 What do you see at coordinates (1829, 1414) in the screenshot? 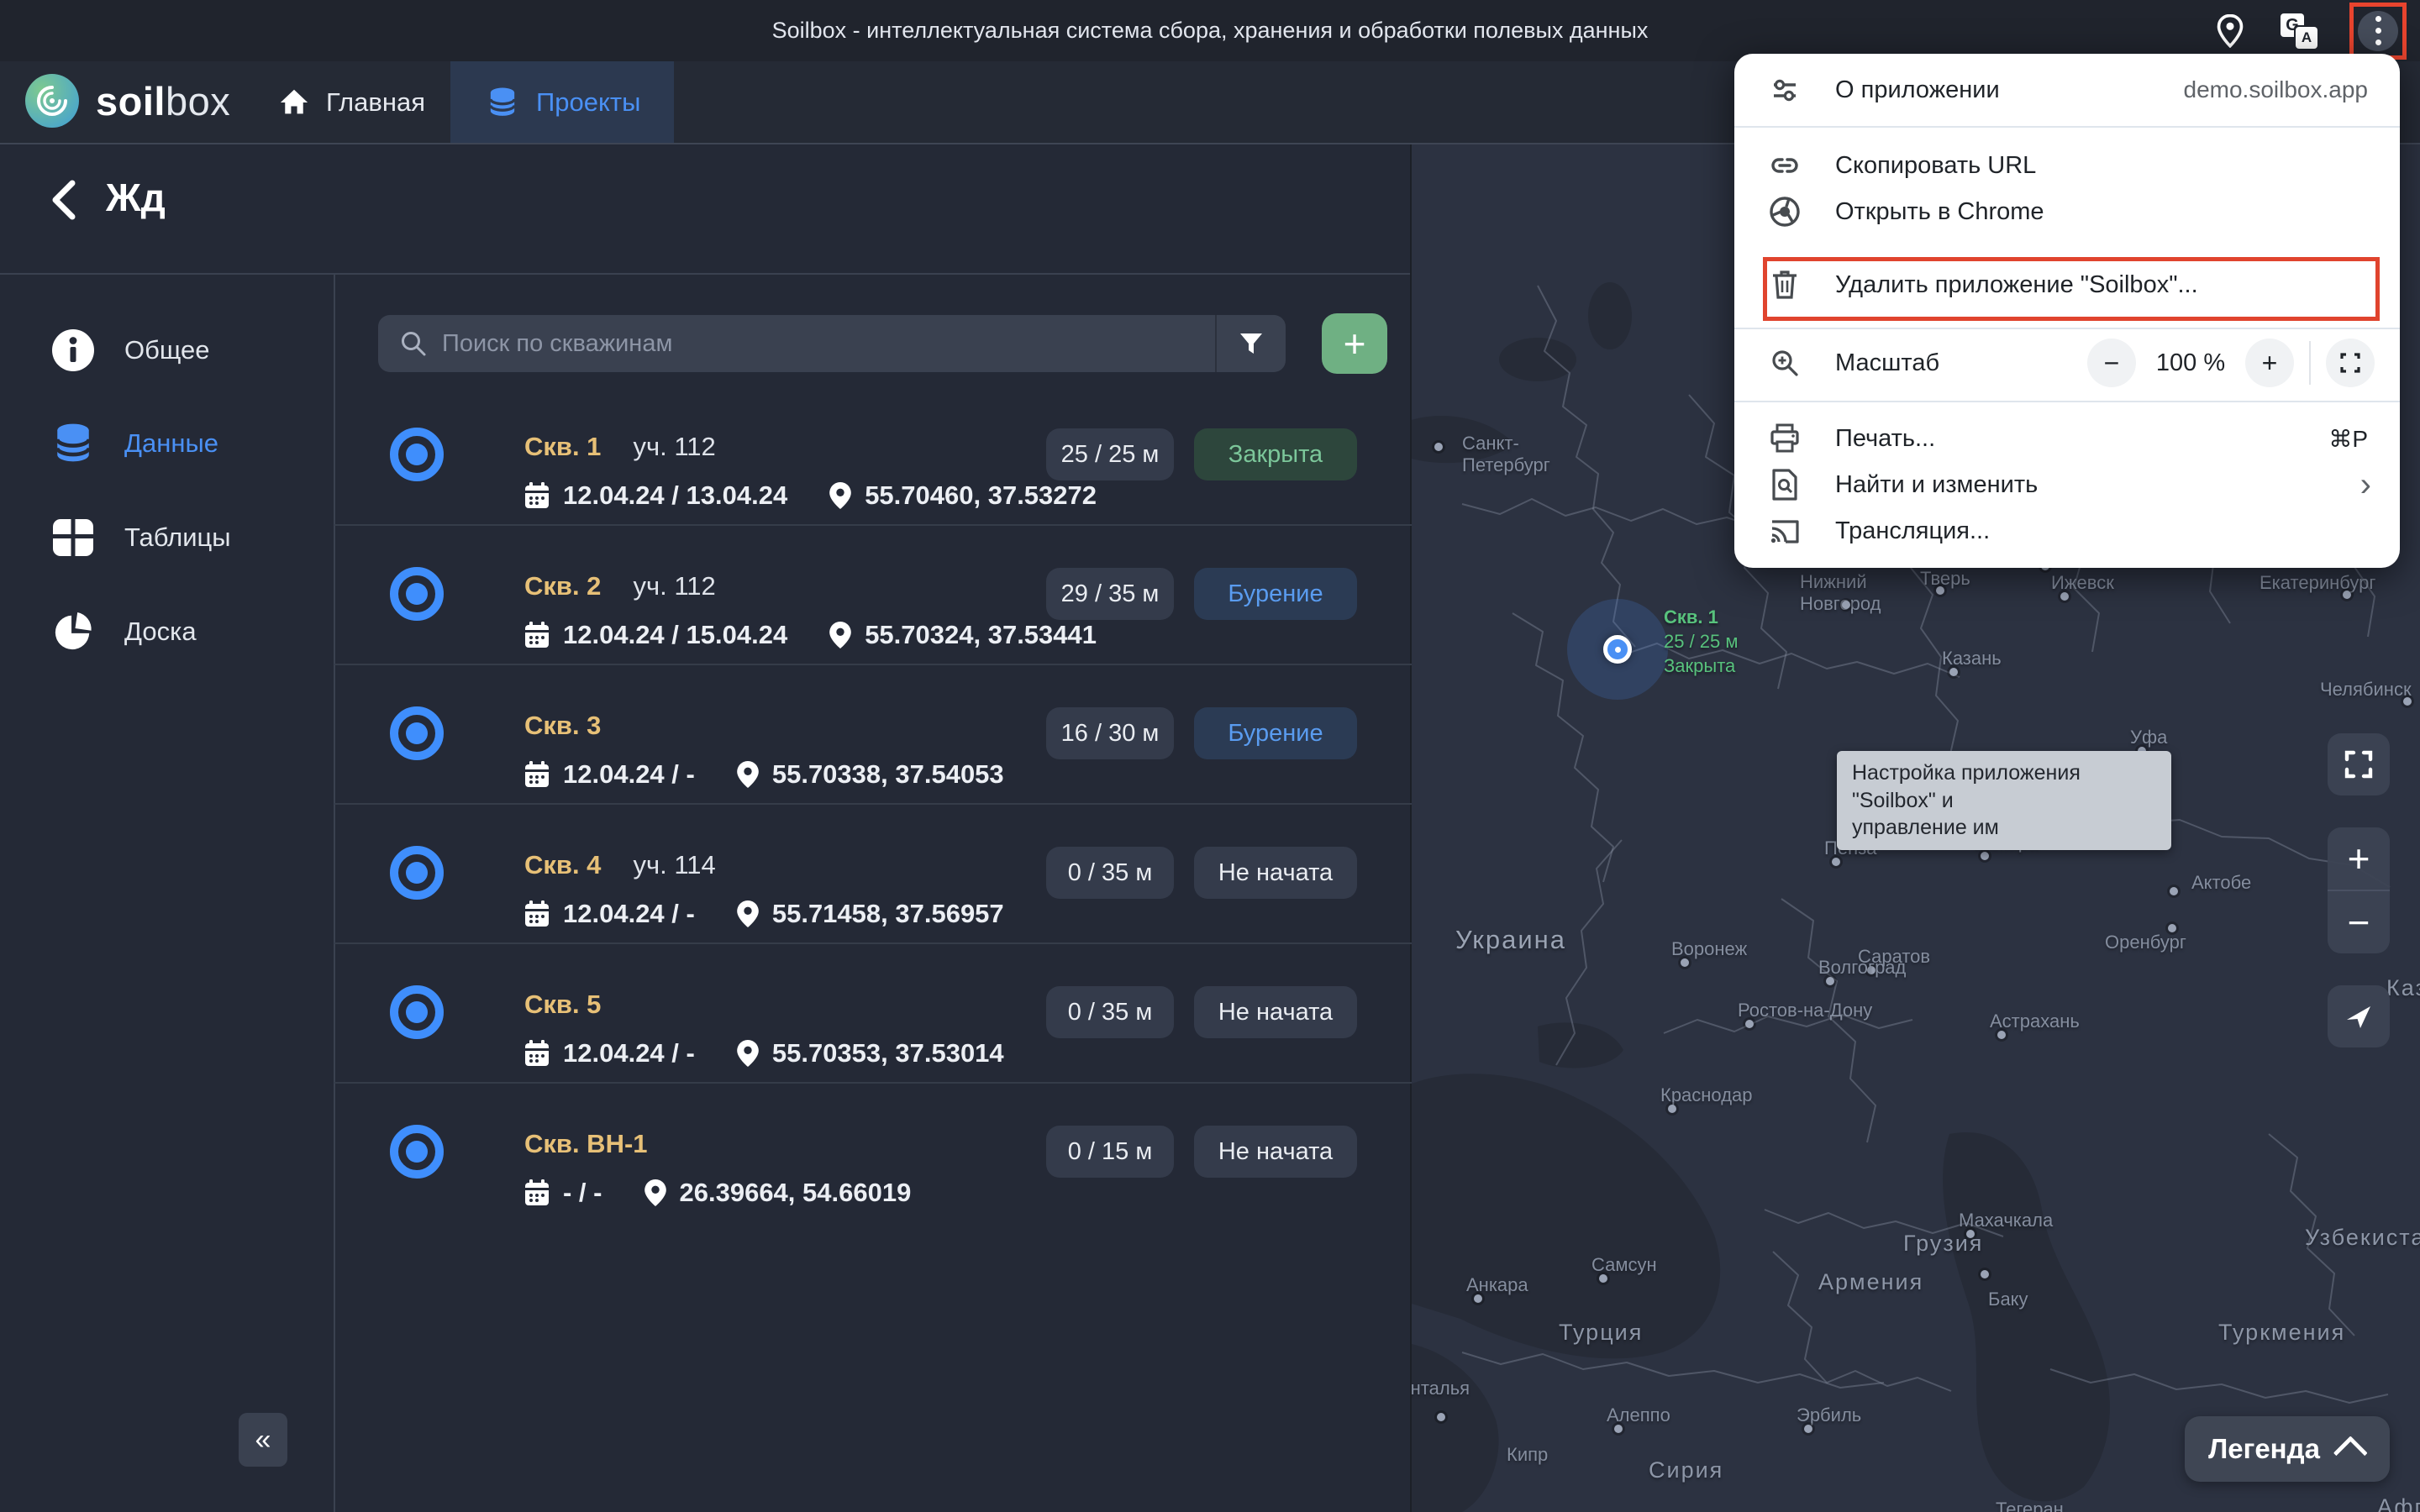
I see `map-city-label: Эрбиль` at bounding box center [1829, 1414].